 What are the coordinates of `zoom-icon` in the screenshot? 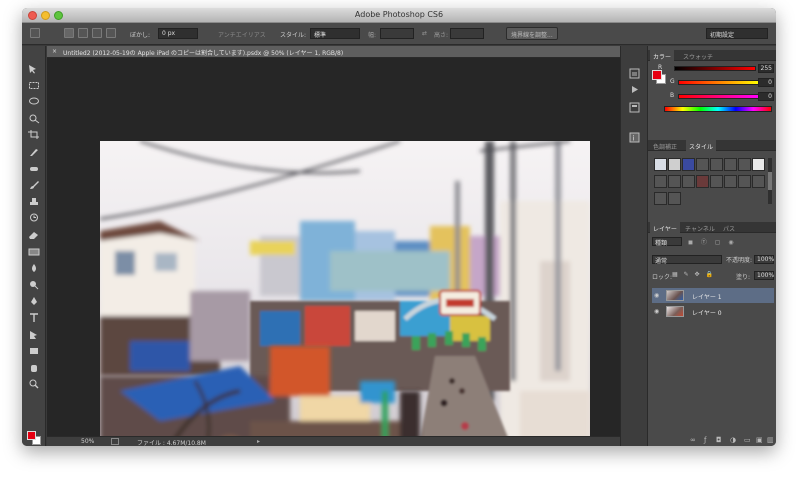 It's located at (34, 384).